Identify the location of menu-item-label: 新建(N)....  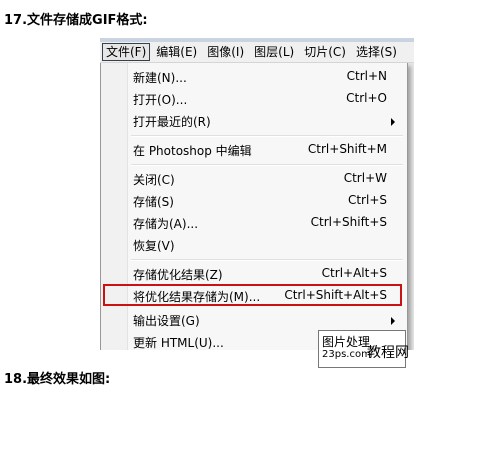
(160, 78).